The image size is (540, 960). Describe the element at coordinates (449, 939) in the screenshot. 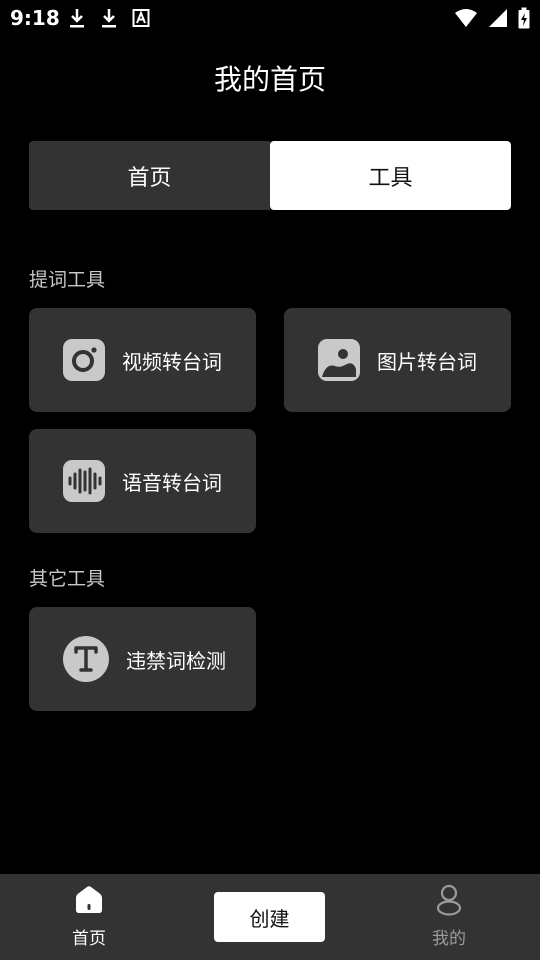

I see `nav-mine-label: 我的` at that location.